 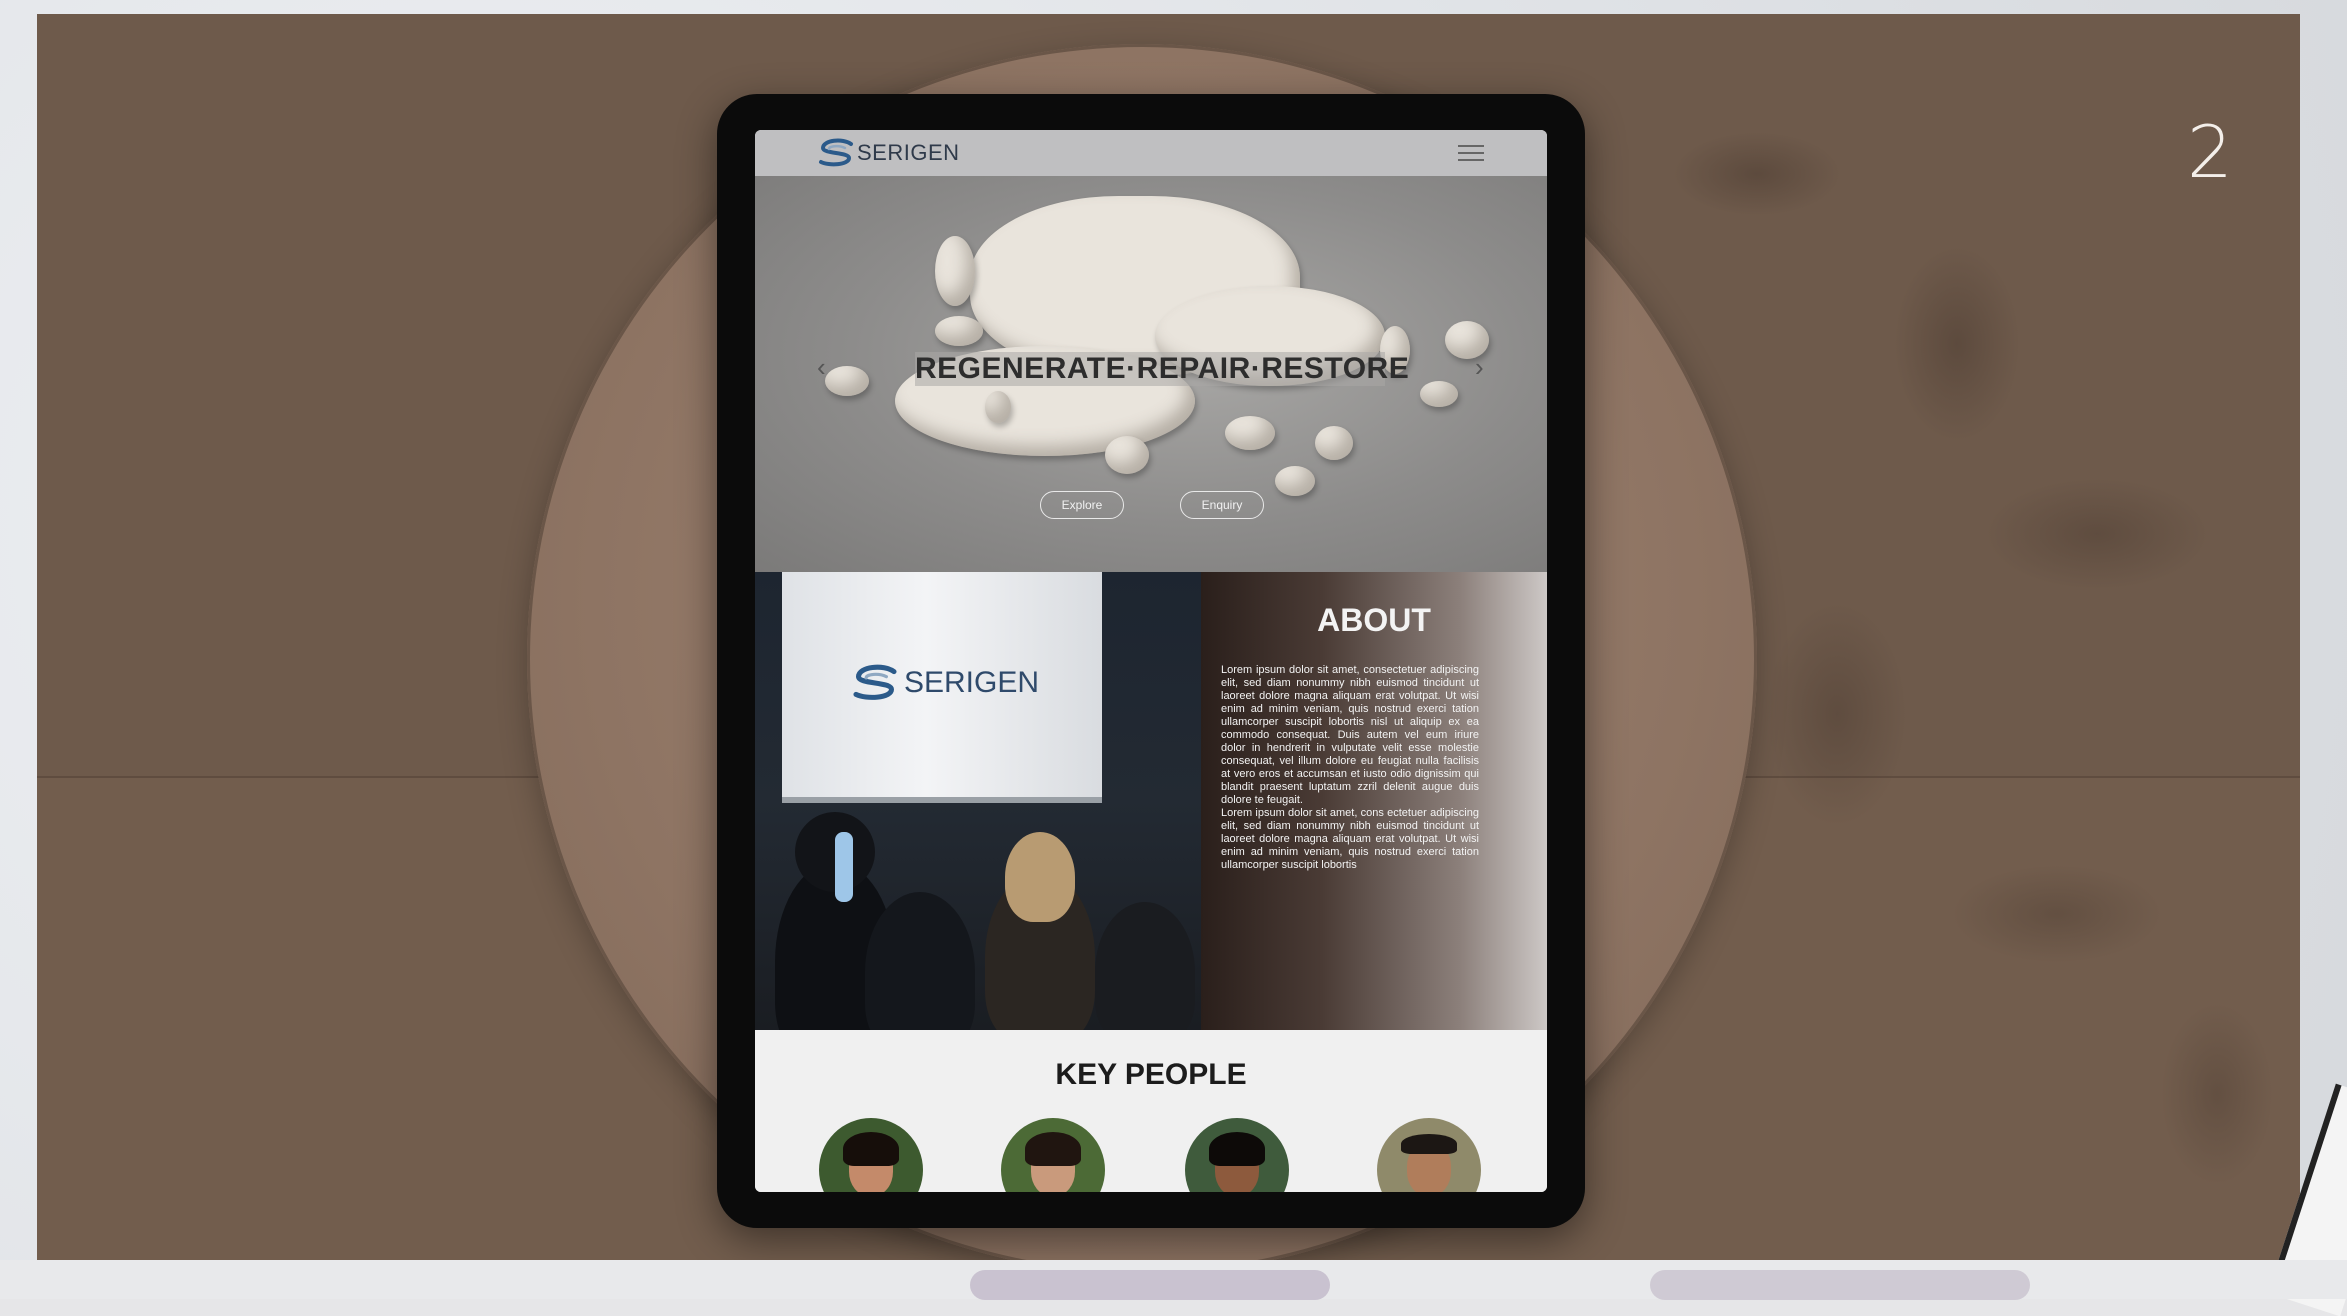 I want to click on brand-name: SERIGEN, so click(x=908, y=153).